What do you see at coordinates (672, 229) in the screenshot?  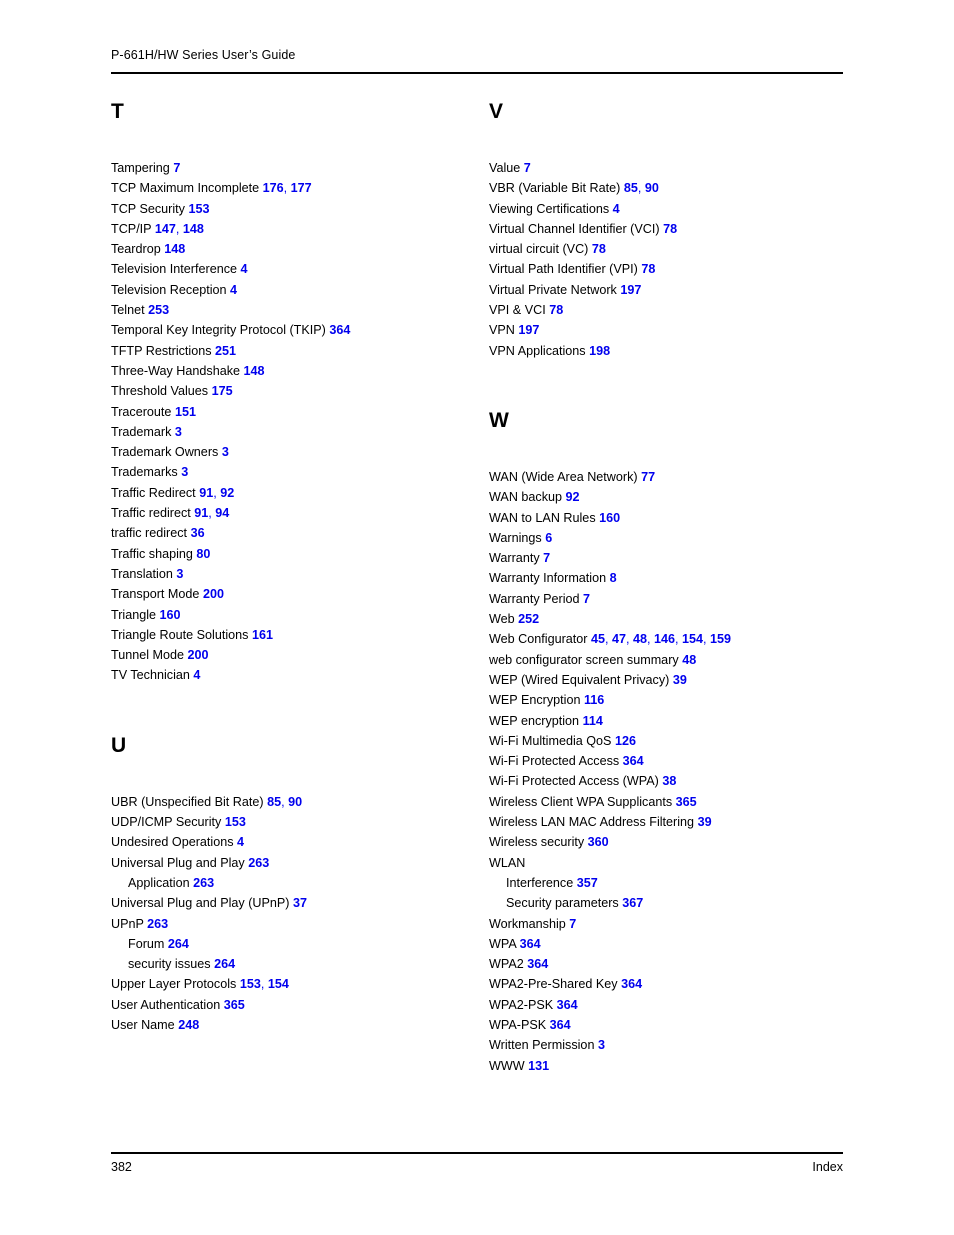 I see `index-entry: Virtual Channel Identifier (VCI) 78` at bounding box center [672, 229].